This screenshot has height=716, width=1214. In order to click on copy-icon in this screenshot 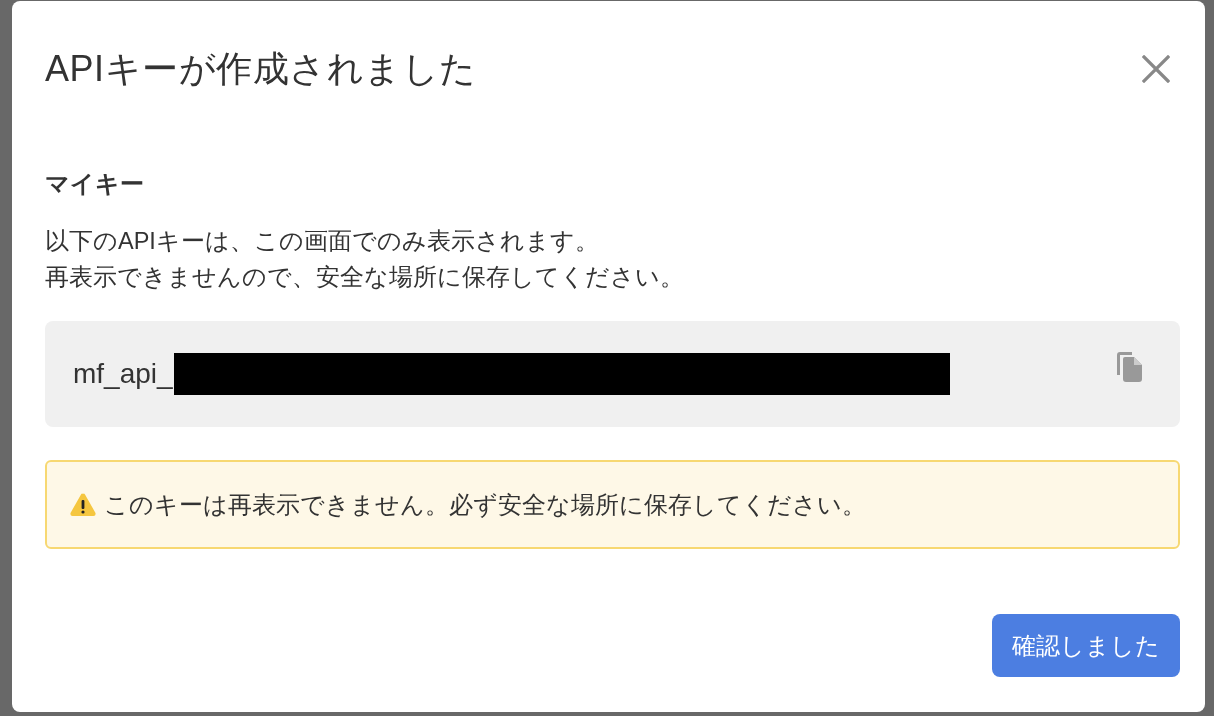, I will do `click(1130, 367)`.